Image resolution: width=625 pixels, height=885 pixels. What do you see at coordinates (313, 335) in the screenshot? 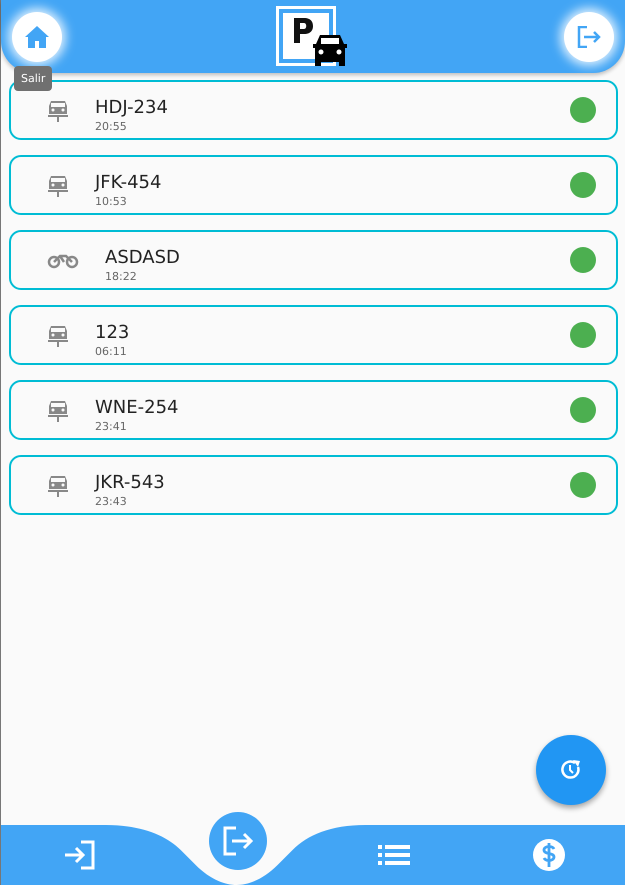
I see `vehicle-card: 123 06:11` at bounding box center [313, 335].